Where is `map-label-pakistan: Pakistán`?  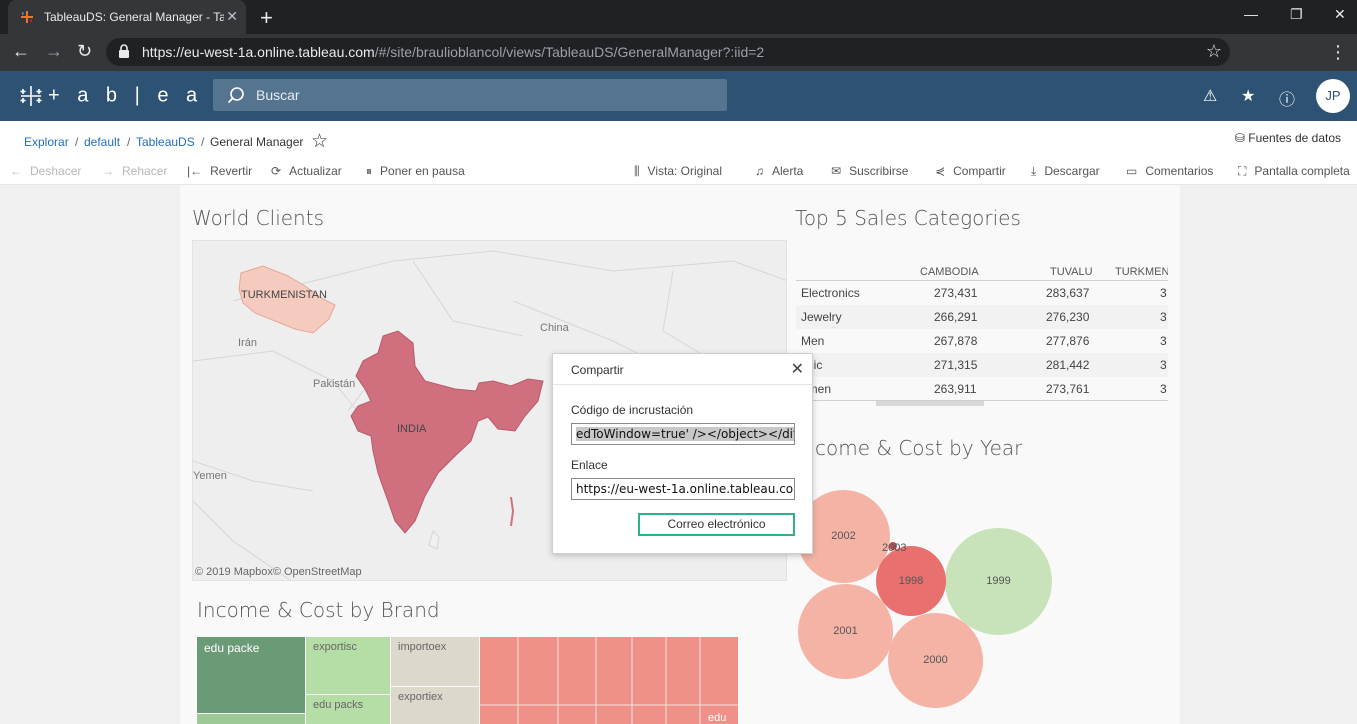 map-label-pakistan: Pakistán is located at coordinates (334, 384).